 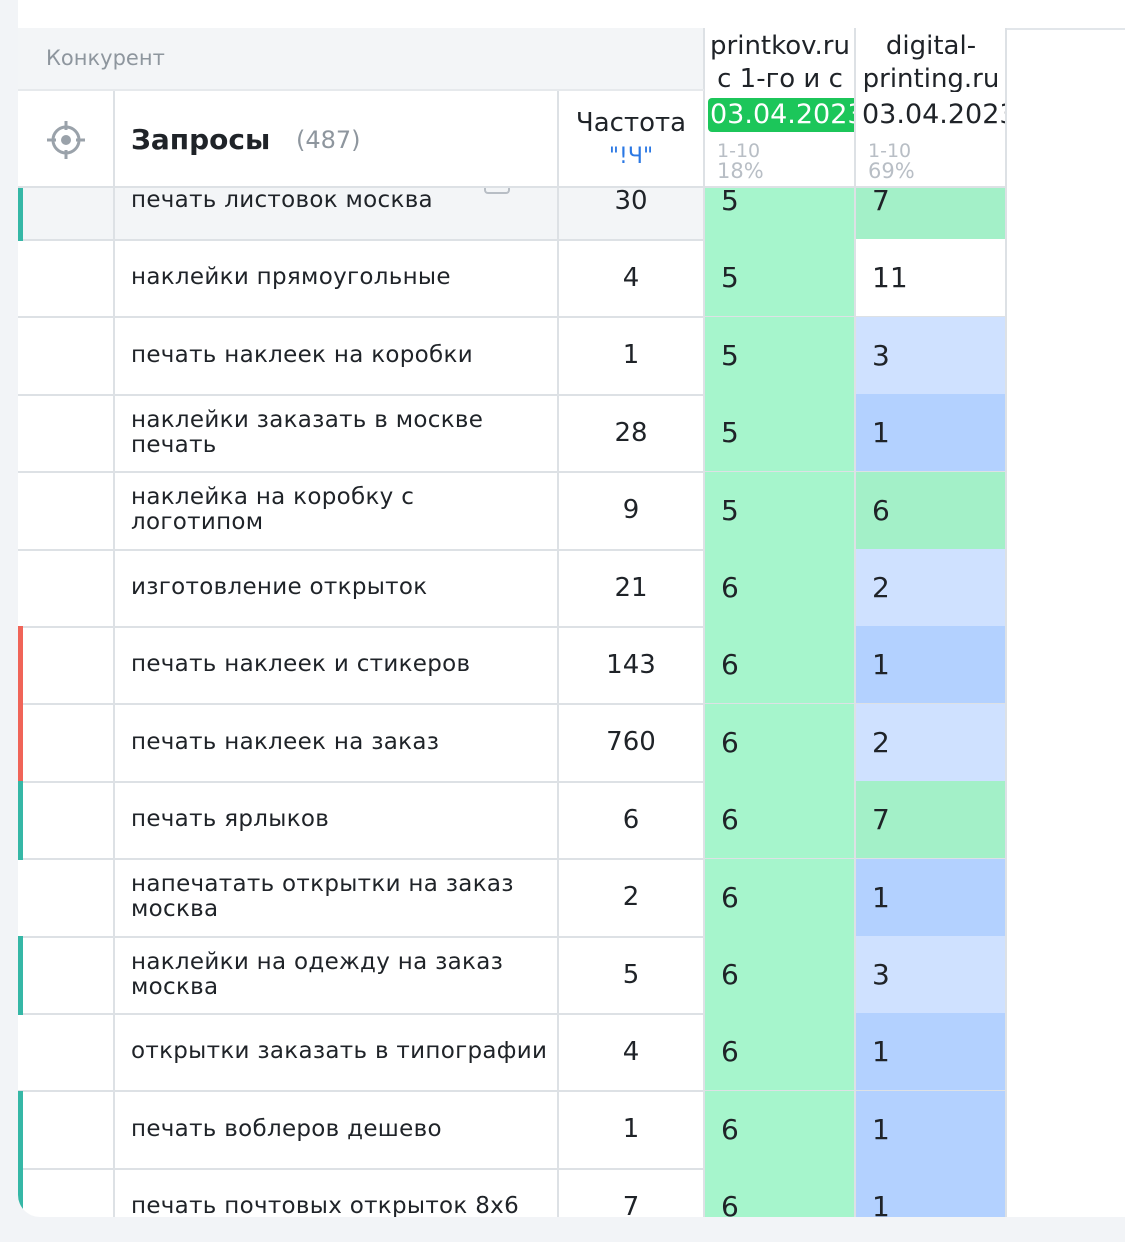 I want to click on query-cell: изготовление открыток, so click(x=341, y=587).